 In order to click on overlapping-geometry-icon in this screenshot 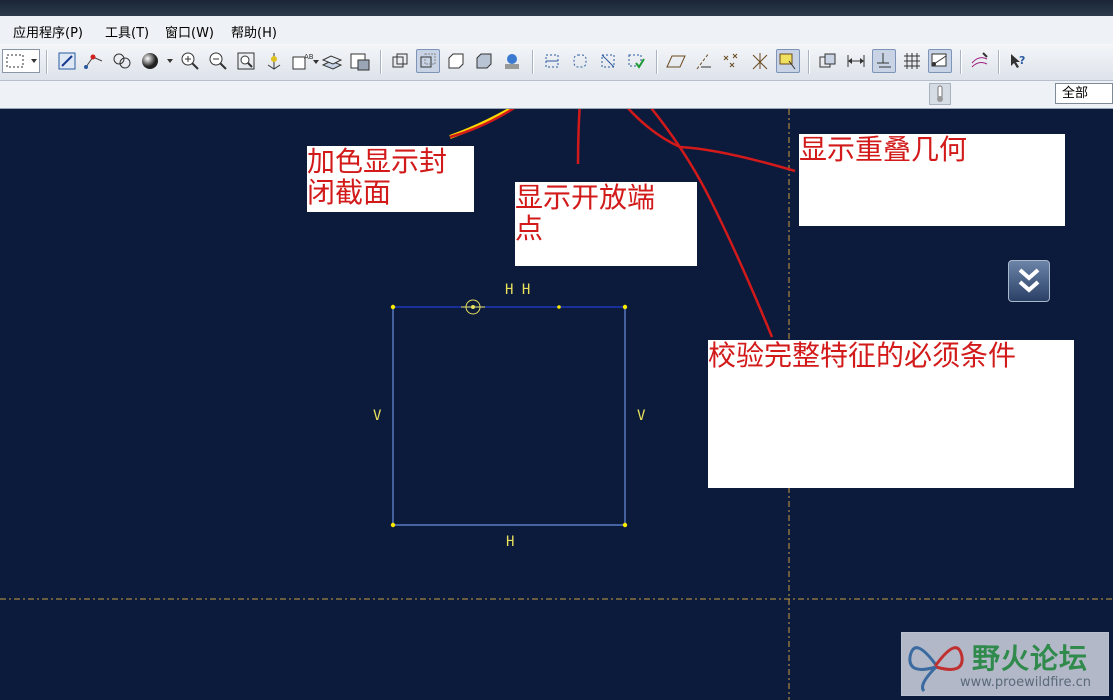, I will do `click(608, 61)`.